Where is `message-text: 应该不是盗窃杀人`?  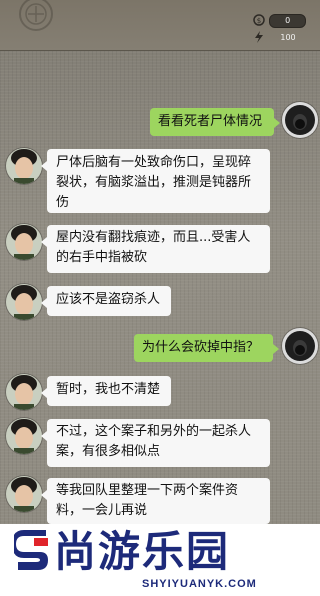 message-text: 应该不是盗窃杀人 is located at coordinates (108, 299).